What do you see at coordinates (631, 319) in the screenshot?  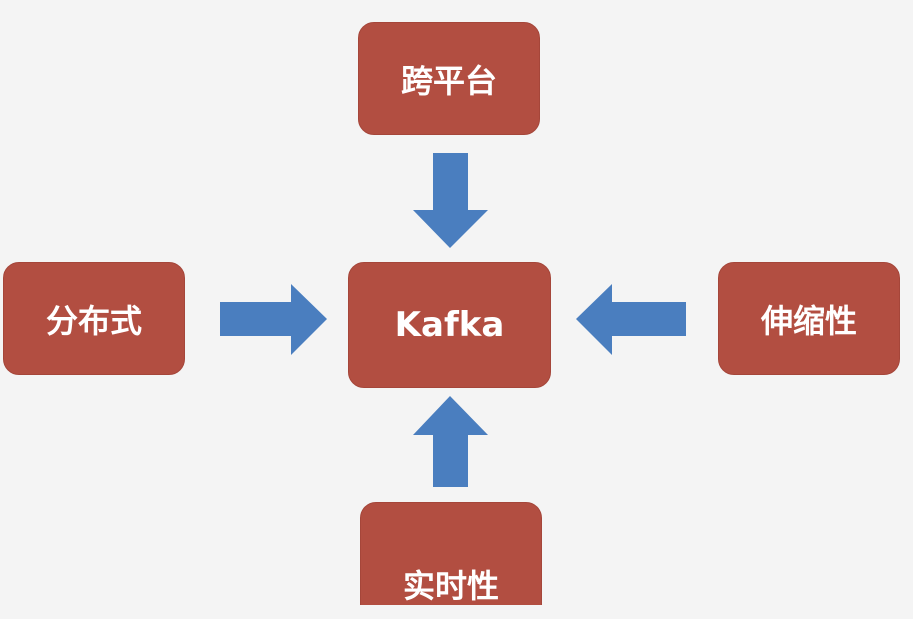 I see `arrow-left-icon` at bounding box center [631, 319].